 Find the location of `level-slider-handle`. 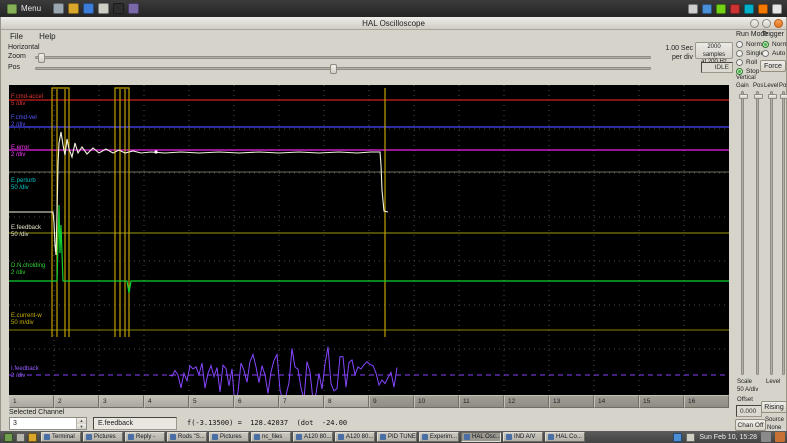

level-slider-handle is located at coordinates (772, 96).